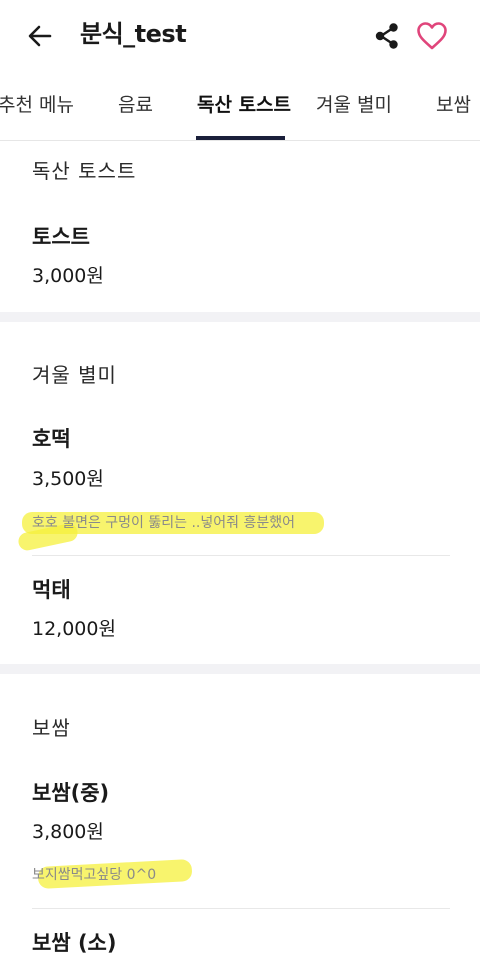 Image resolution: width=480 pixels, height=973 pixels. Describe the element at coordinates (163, 523) in the screenshot. I see `menu-item-description: 호호 불면은 구멍이 뚫리는 ..넣어줘 흥분했어` at that location.